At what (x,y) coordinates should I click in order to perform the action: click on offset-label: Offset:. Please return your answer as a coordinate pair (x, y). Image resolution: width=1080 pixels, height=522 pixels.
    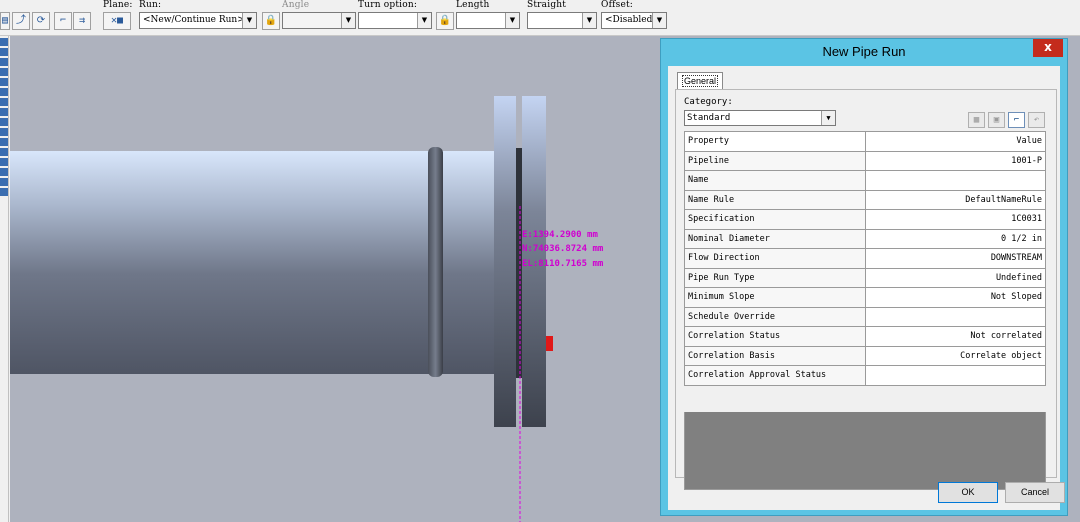
    Looking at the image, I should click on (617, 5).